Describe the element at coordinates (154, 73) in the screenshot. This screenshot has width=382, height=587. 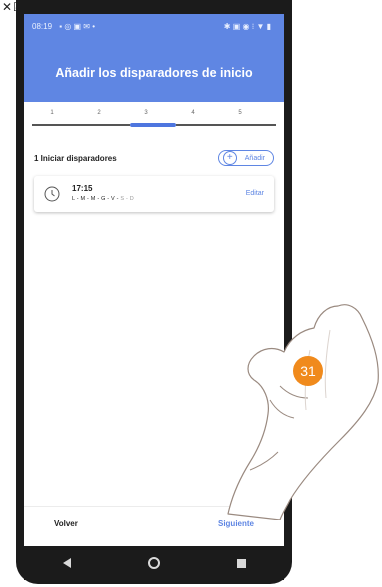
I see `page-title: Añadir los disparadores de inicio` at that location.